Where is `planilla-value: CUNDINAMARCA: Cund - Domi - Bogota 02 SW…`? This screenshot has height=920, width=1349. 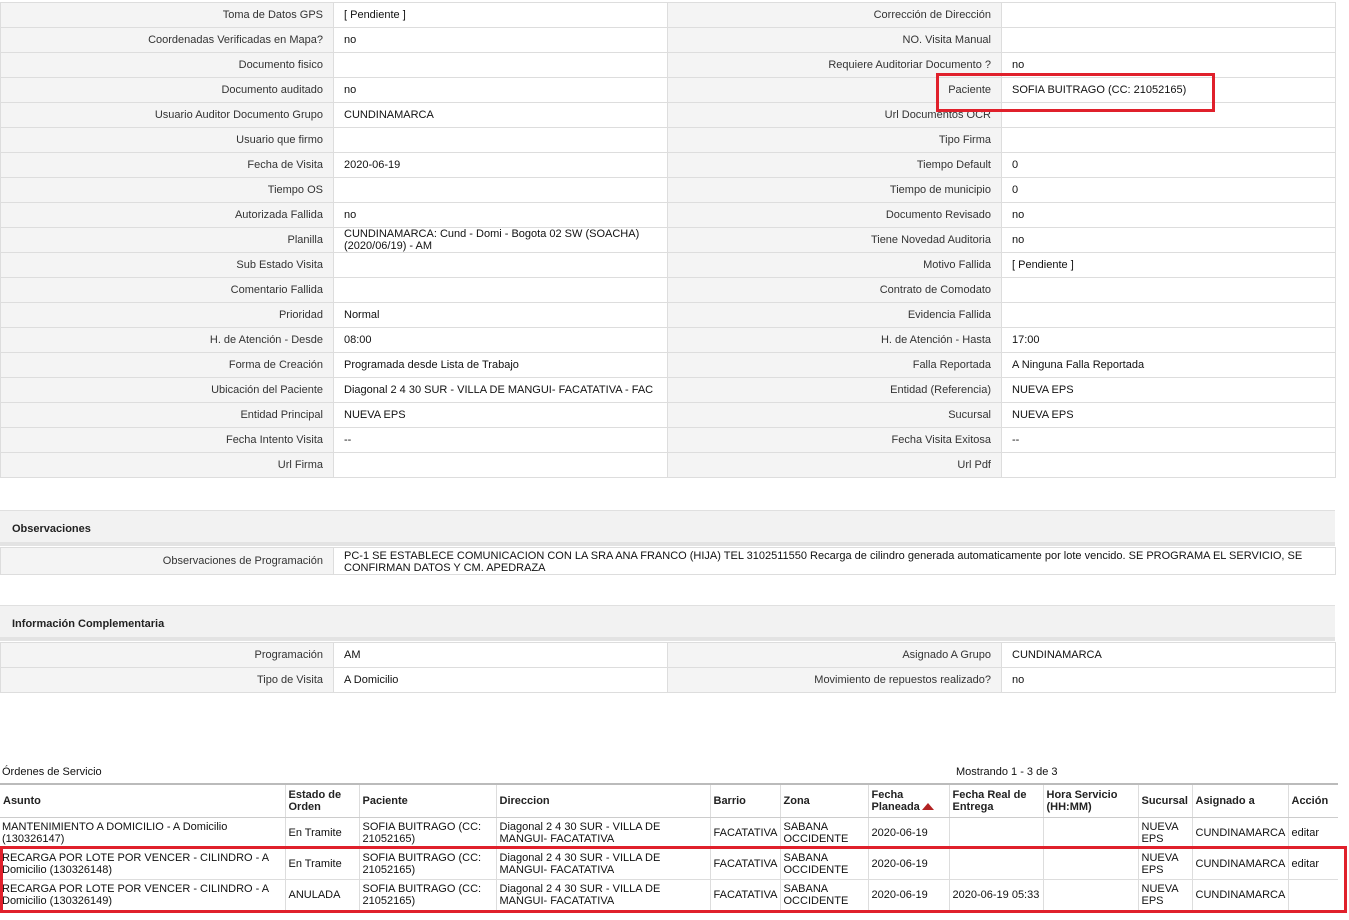 planilla-value: CUNDINAMARCA: Cund - Domi - Bogota 02 SW… is located at coordinates (500, 240).